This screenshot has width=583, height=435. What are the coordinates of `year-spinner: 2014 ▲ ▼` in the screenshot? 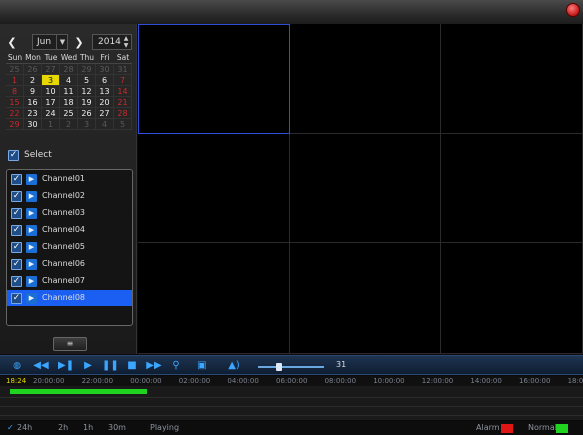 It's located at (112, 42).